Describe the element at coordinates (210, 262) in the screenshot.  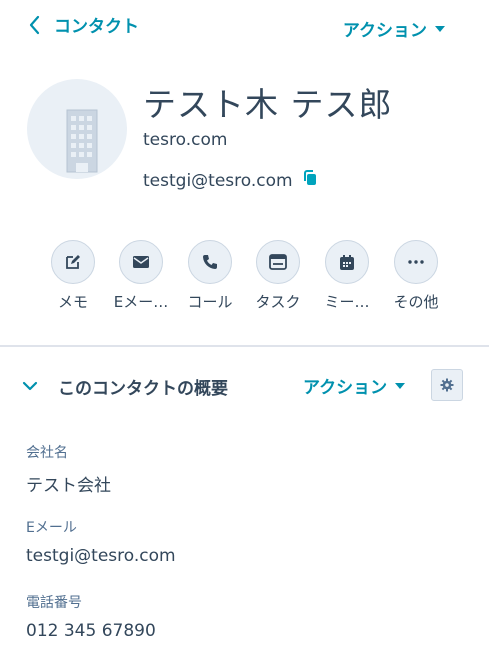
I see `phone-icon` at that location.